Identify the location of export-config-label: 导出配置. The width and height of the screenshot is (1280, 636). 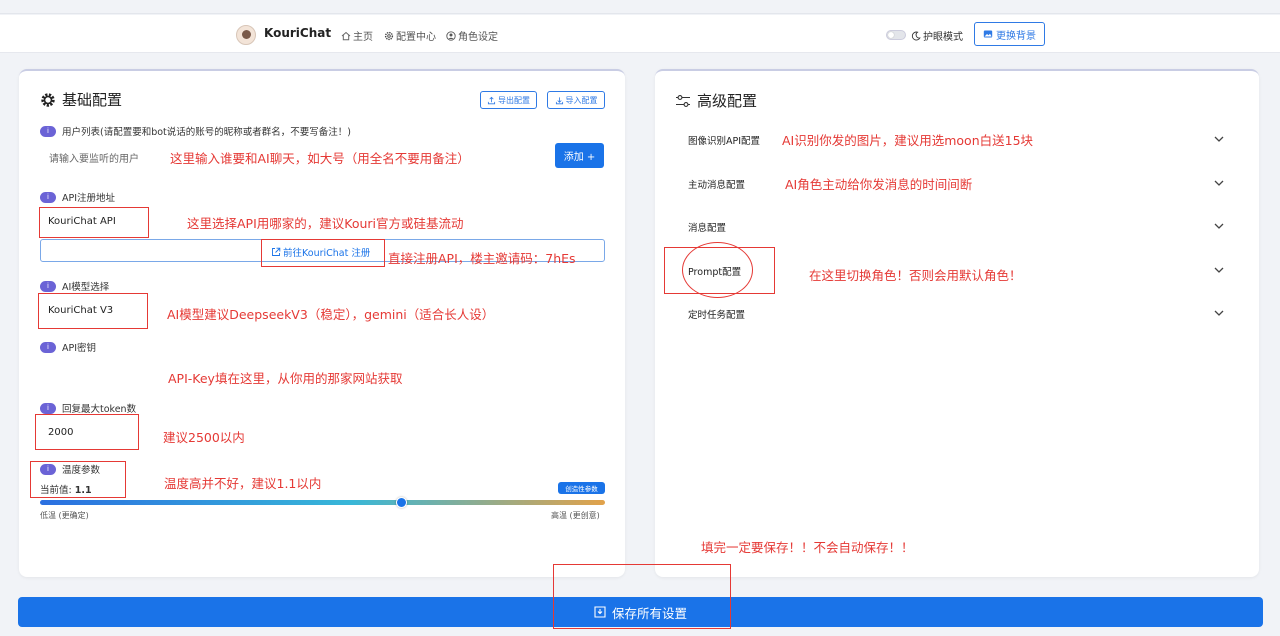
(514, 100).